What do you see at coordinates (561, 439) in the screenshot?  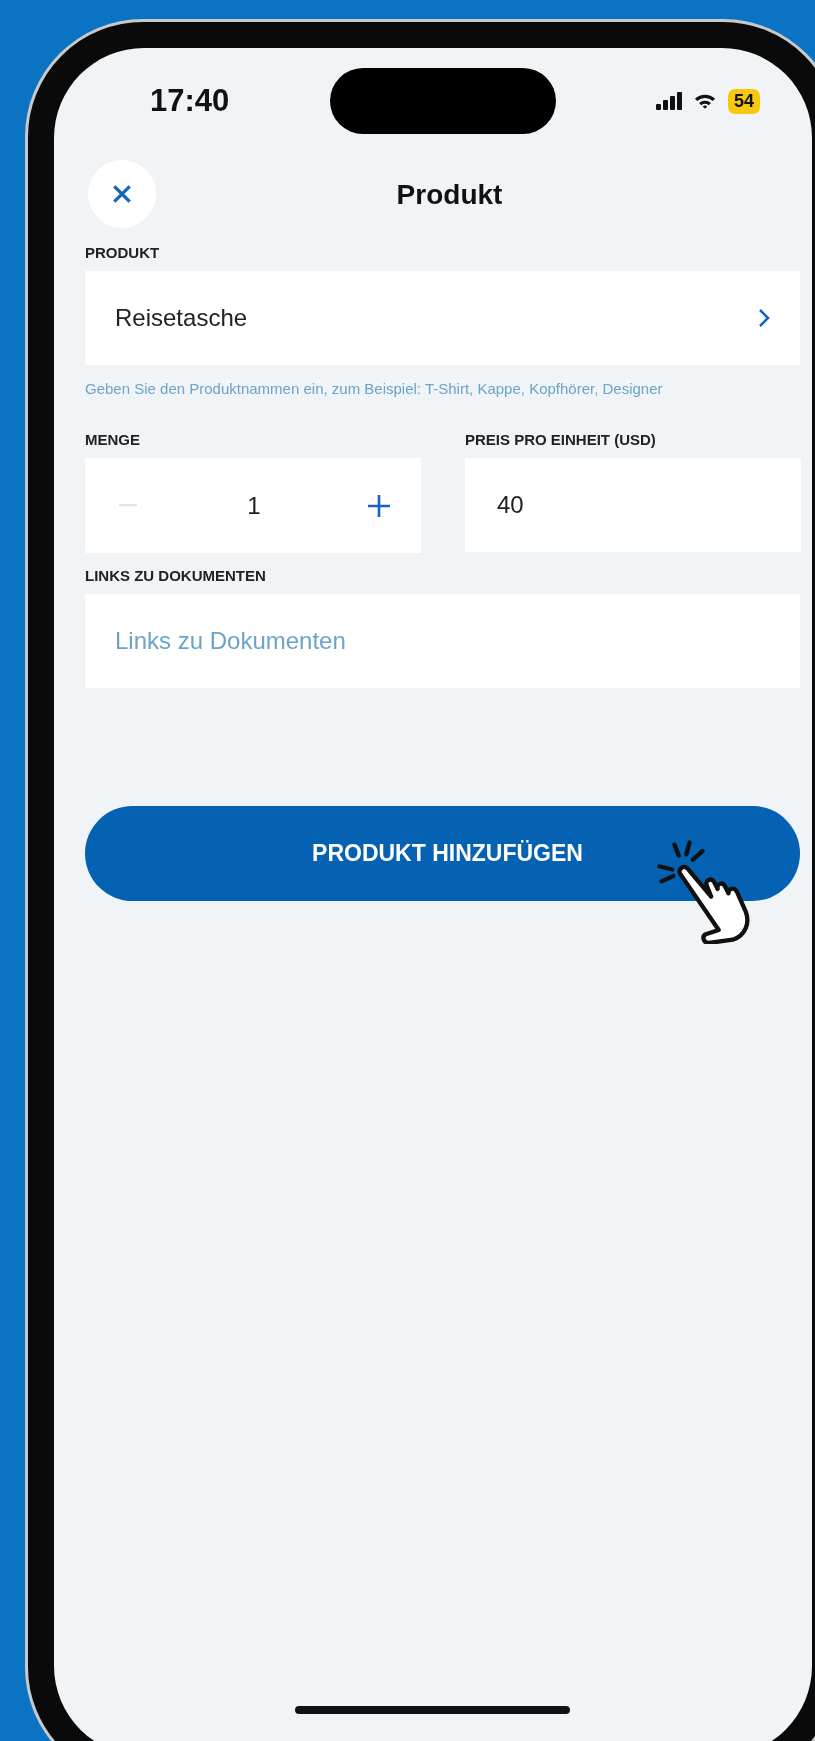 I see `field-label: PREIS PRO EINHEIT (USD)` at bounding box center [561, 439].